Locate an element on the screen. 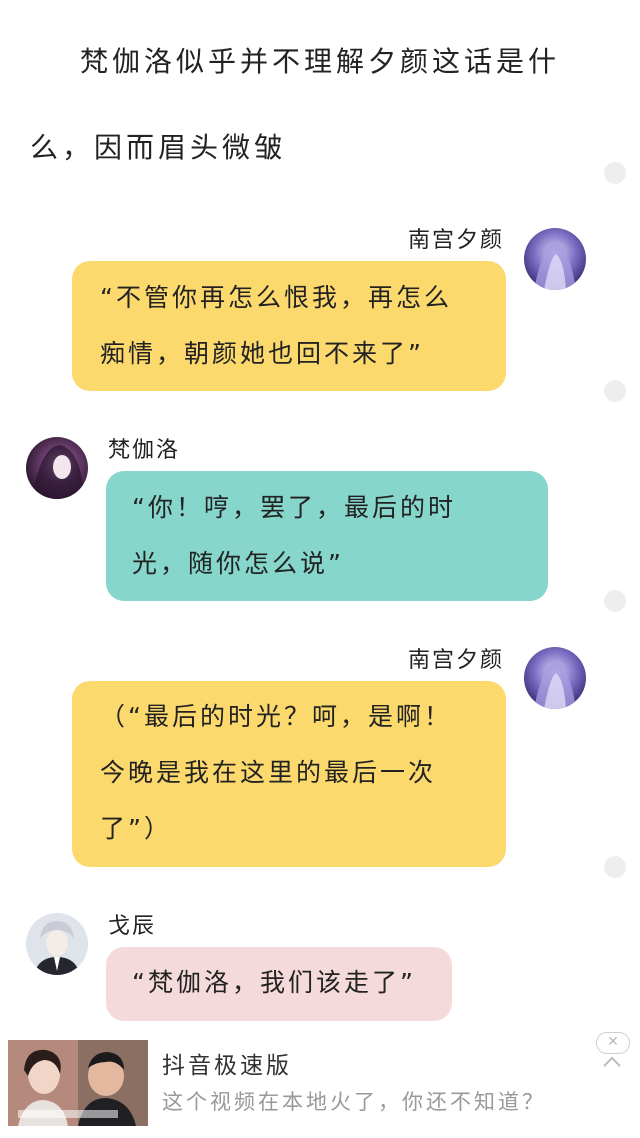 Image resolution: width=640 pixels, height=1138 pixels. sender-name-ge-chen: 戈辰 is located at coordinates (132, 926).